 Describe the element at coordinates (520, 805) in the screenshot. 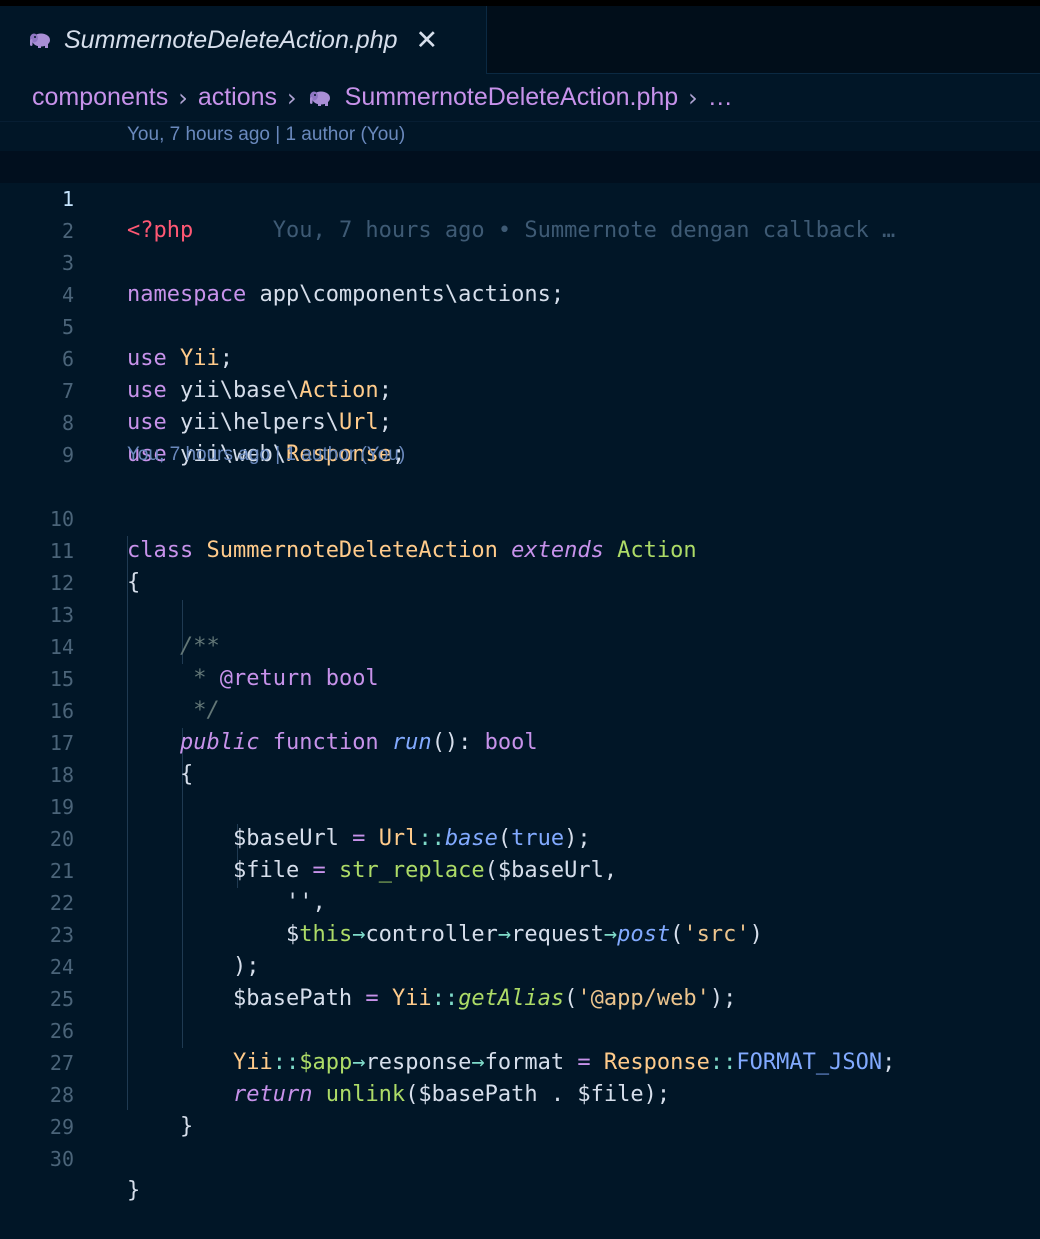

I see `code-line: 19 $baseUrl = Url::base(true);` at that location.